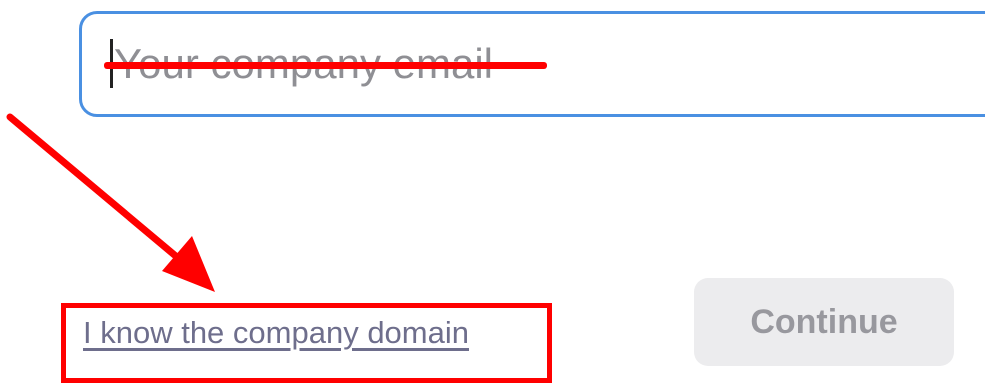 The width and height of the screenshot is (985, 383). I want to click on continue-button: Continue, so click(824, 322).